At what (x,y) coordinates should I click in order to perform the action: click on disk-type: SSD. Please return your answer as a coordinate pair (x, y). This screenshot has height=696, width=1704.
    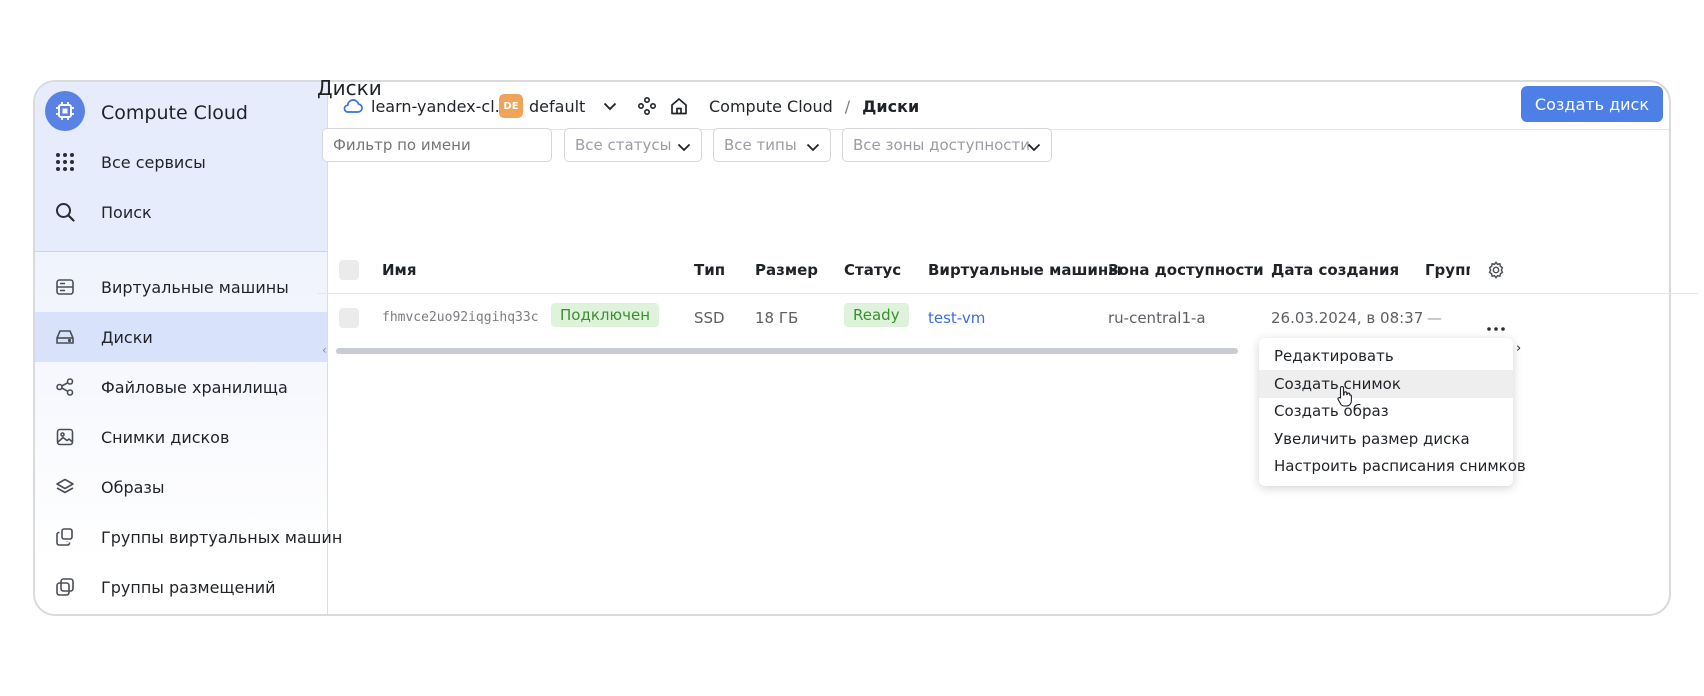
    Looking at the image, I should click on (709, 318).